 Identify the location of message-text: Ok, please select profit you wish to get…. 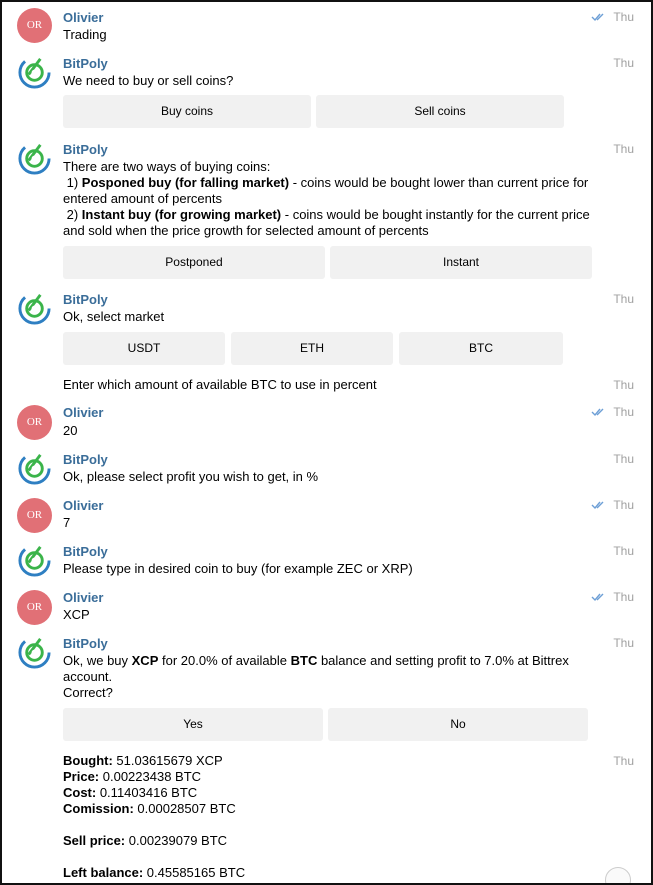
(191, 476).